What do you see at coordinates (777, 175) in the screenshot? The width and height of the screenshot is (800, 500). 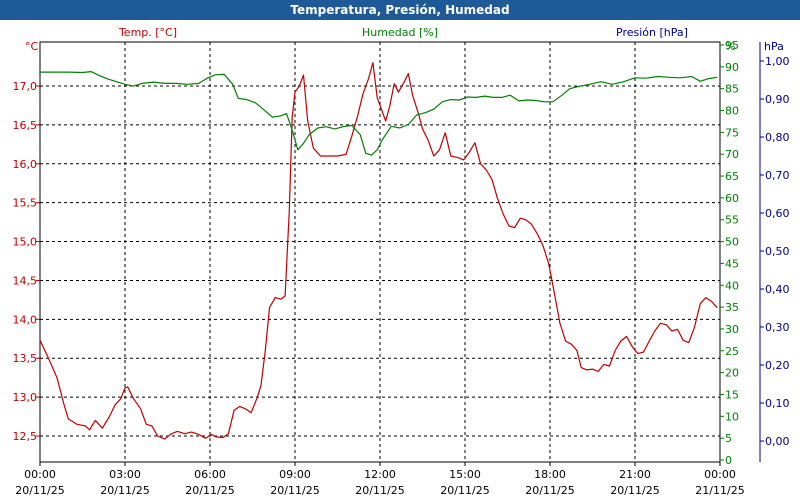 I see `pressure-tick-label: 0,70` at bounding box center [777, 175].